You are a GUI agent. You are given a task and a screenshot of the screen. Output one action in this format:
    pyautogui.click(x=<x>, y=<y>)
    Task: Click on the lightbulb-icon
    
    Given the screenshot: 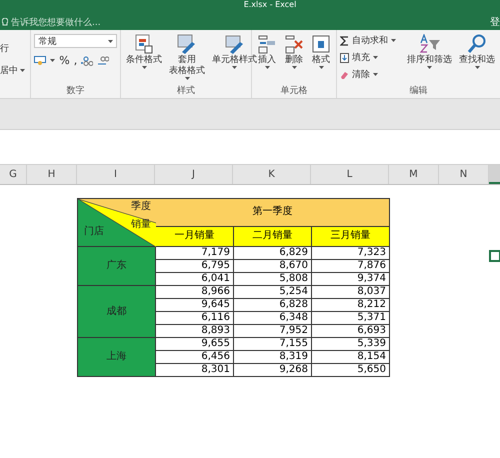 What is the action you would take?
    pyautogui.click(x=5, y=22)
    